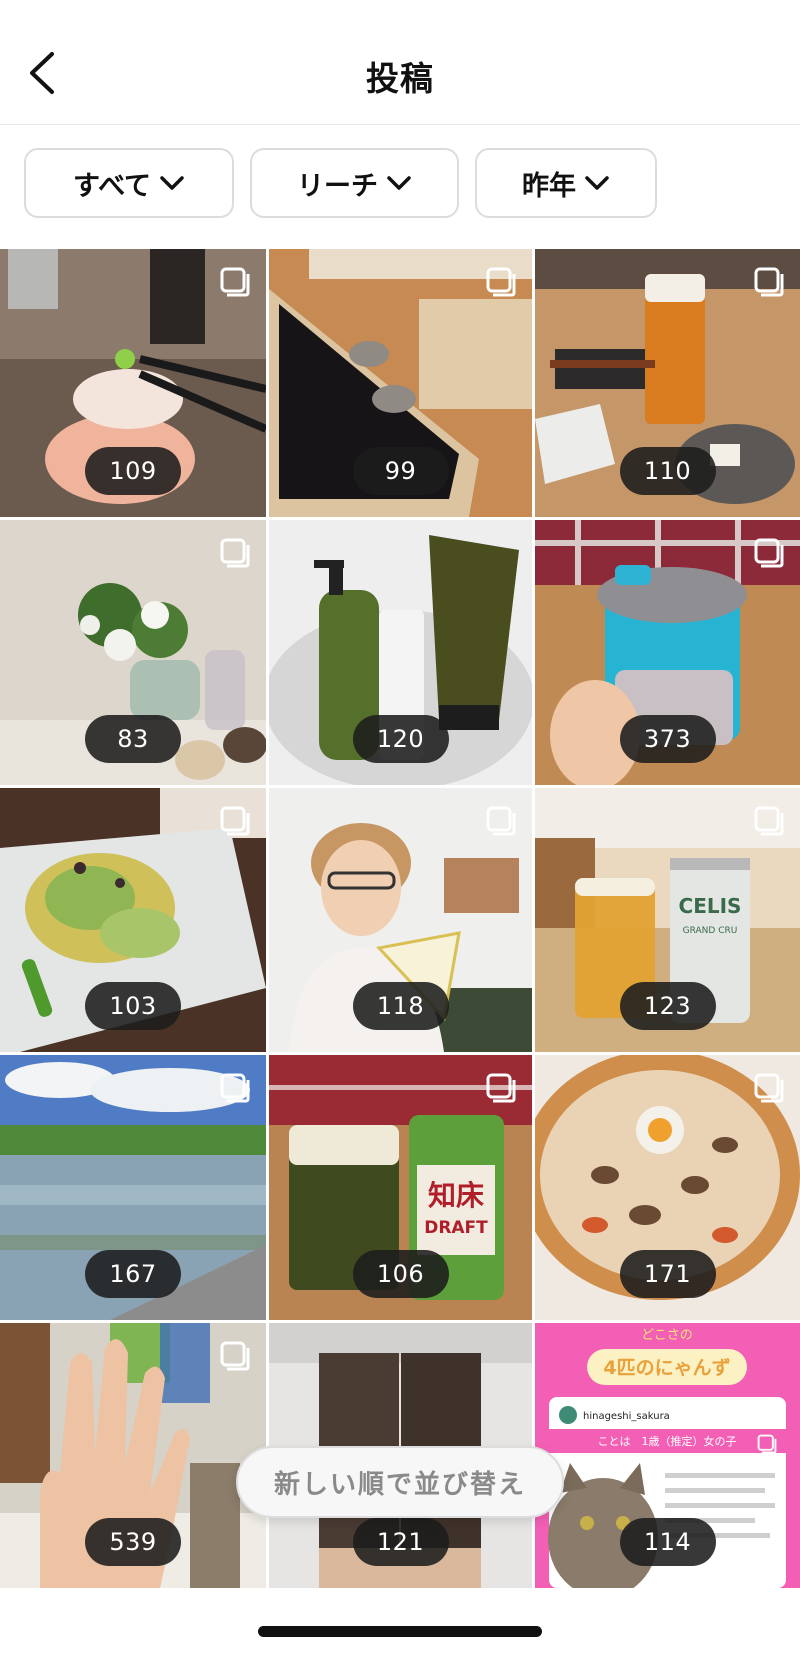  I want to click on filter-period-label: 昨年, so click(549, 186).